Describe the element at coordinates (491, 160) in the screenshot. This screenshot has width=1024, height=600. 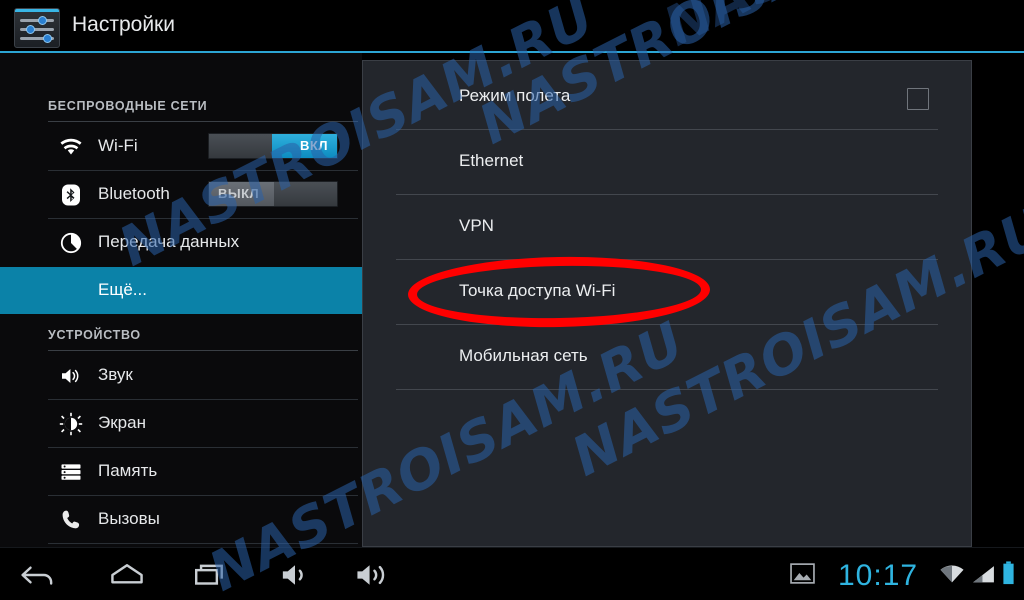
I see `list-item-label: Ethernet` at that location.